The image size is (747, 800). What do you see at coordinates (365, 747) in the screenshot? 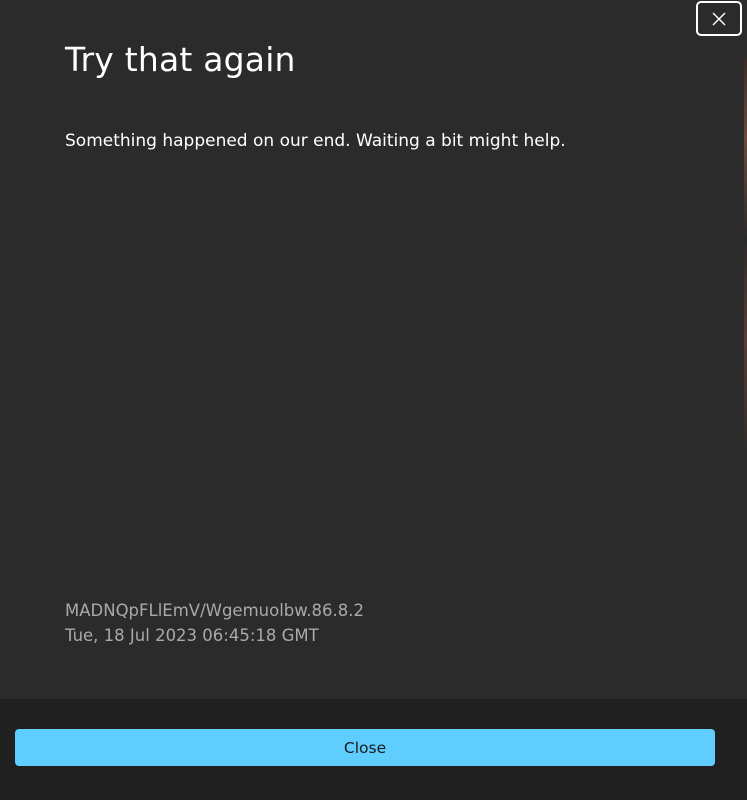
I see `close-button: Close` at bounding box center [365, 747].